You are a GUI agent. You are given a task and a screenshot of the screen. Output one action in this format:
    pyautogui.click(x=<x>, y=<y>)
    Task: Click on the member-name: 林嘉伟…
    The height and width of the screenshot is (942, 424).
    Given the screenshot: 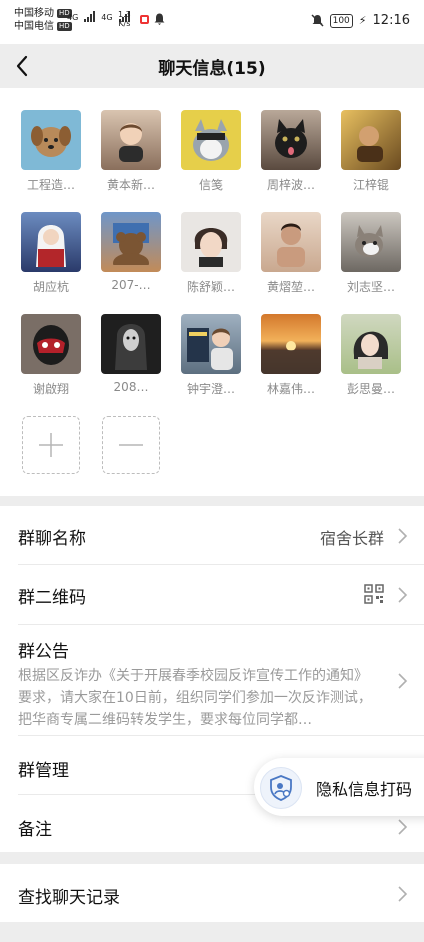 What is the action you would take?
    pyautogui.click(x=290, y=389)
    